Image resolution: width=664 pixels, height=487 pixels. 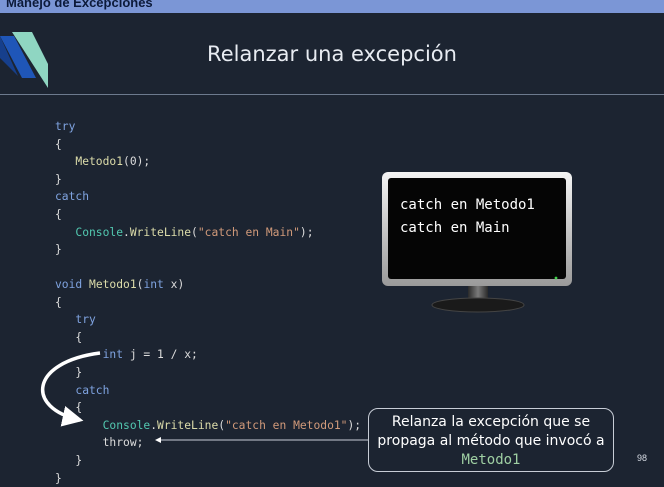 I want to click on callout-code: Metodo1, so click(x=491, y=460).